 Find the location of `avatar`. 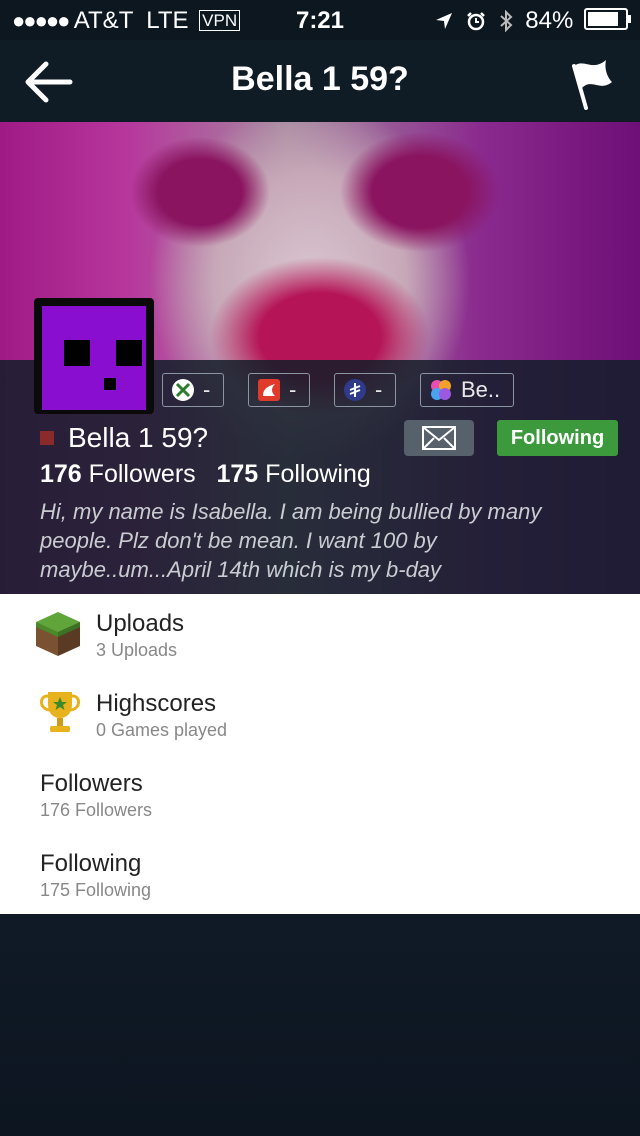

avatar is located at coordinates (94, 356).